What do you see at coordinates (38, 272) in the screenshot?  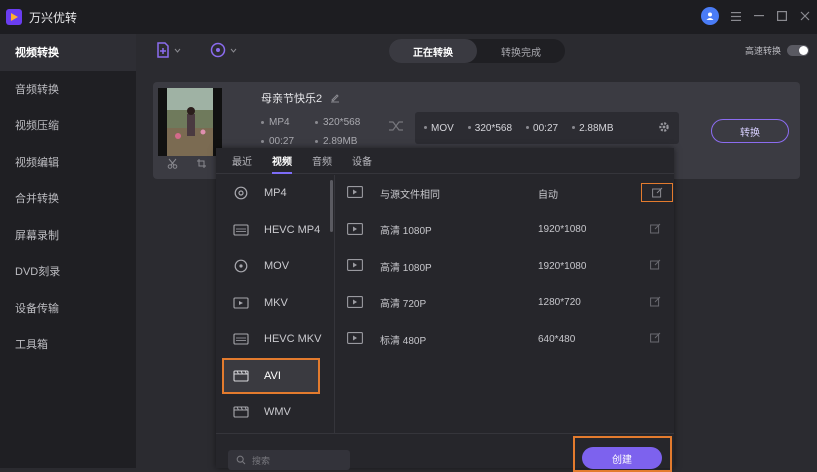 I see `sidebar-item-label: DVD刻录` at bounding box center [38, 272].